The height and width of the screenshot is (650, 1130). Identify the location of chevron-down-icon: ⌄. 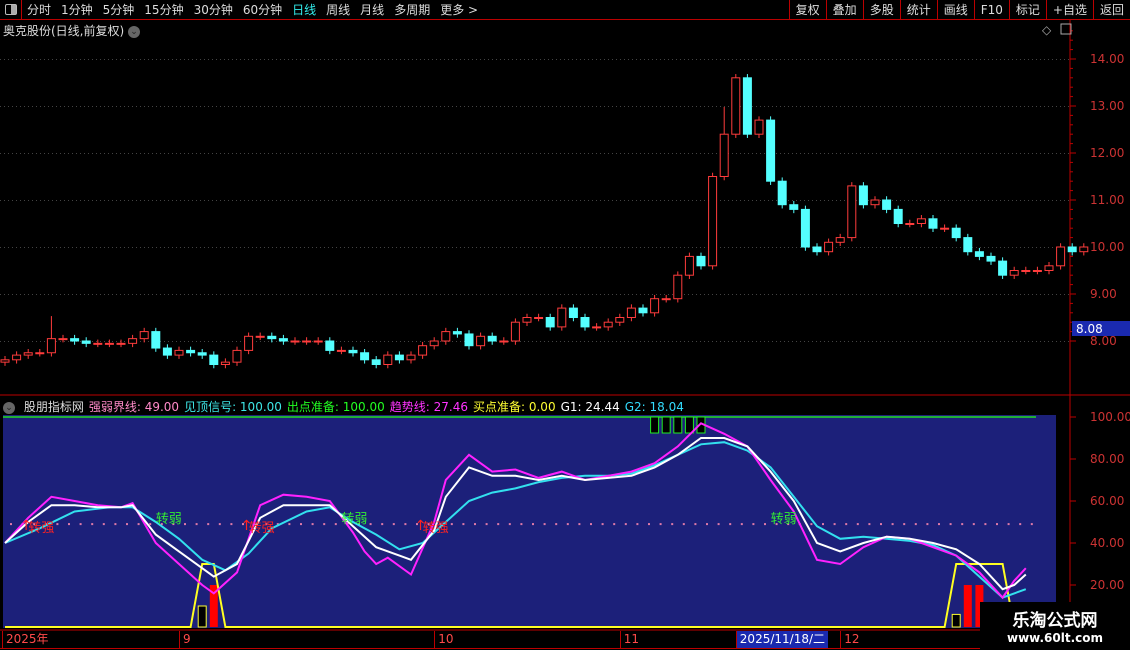
(9, 407).